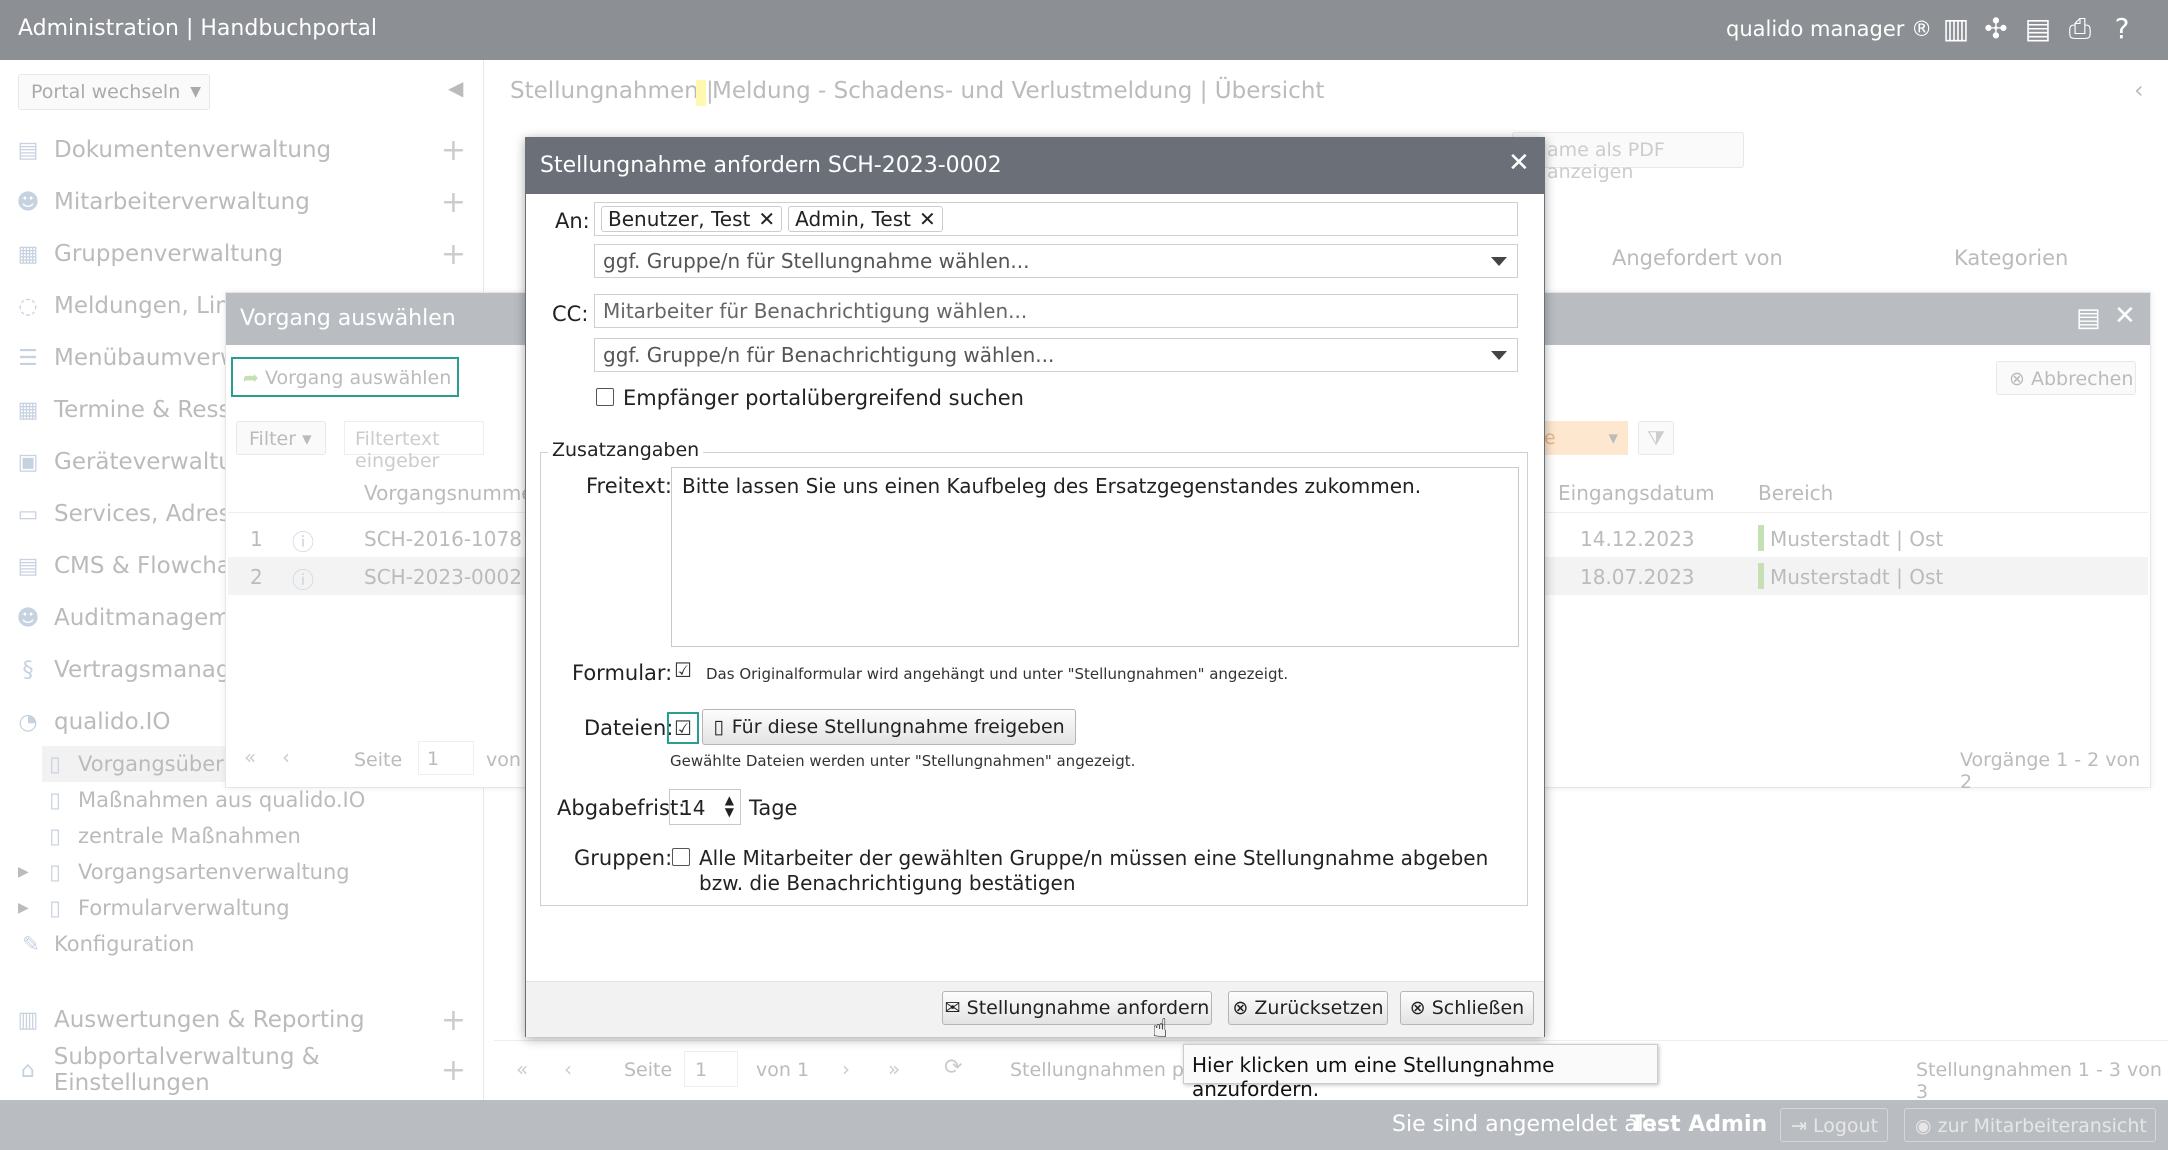  I want to click on sidebar-subitem-label: Konfiguration, so click(124, 944).